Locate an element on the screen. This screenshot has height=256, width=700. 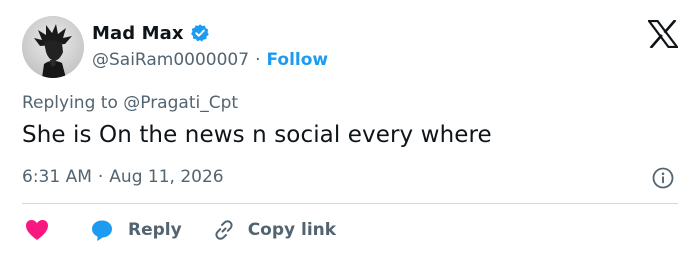
copy-link-button: Copy link is located at coordinates (274, 230).